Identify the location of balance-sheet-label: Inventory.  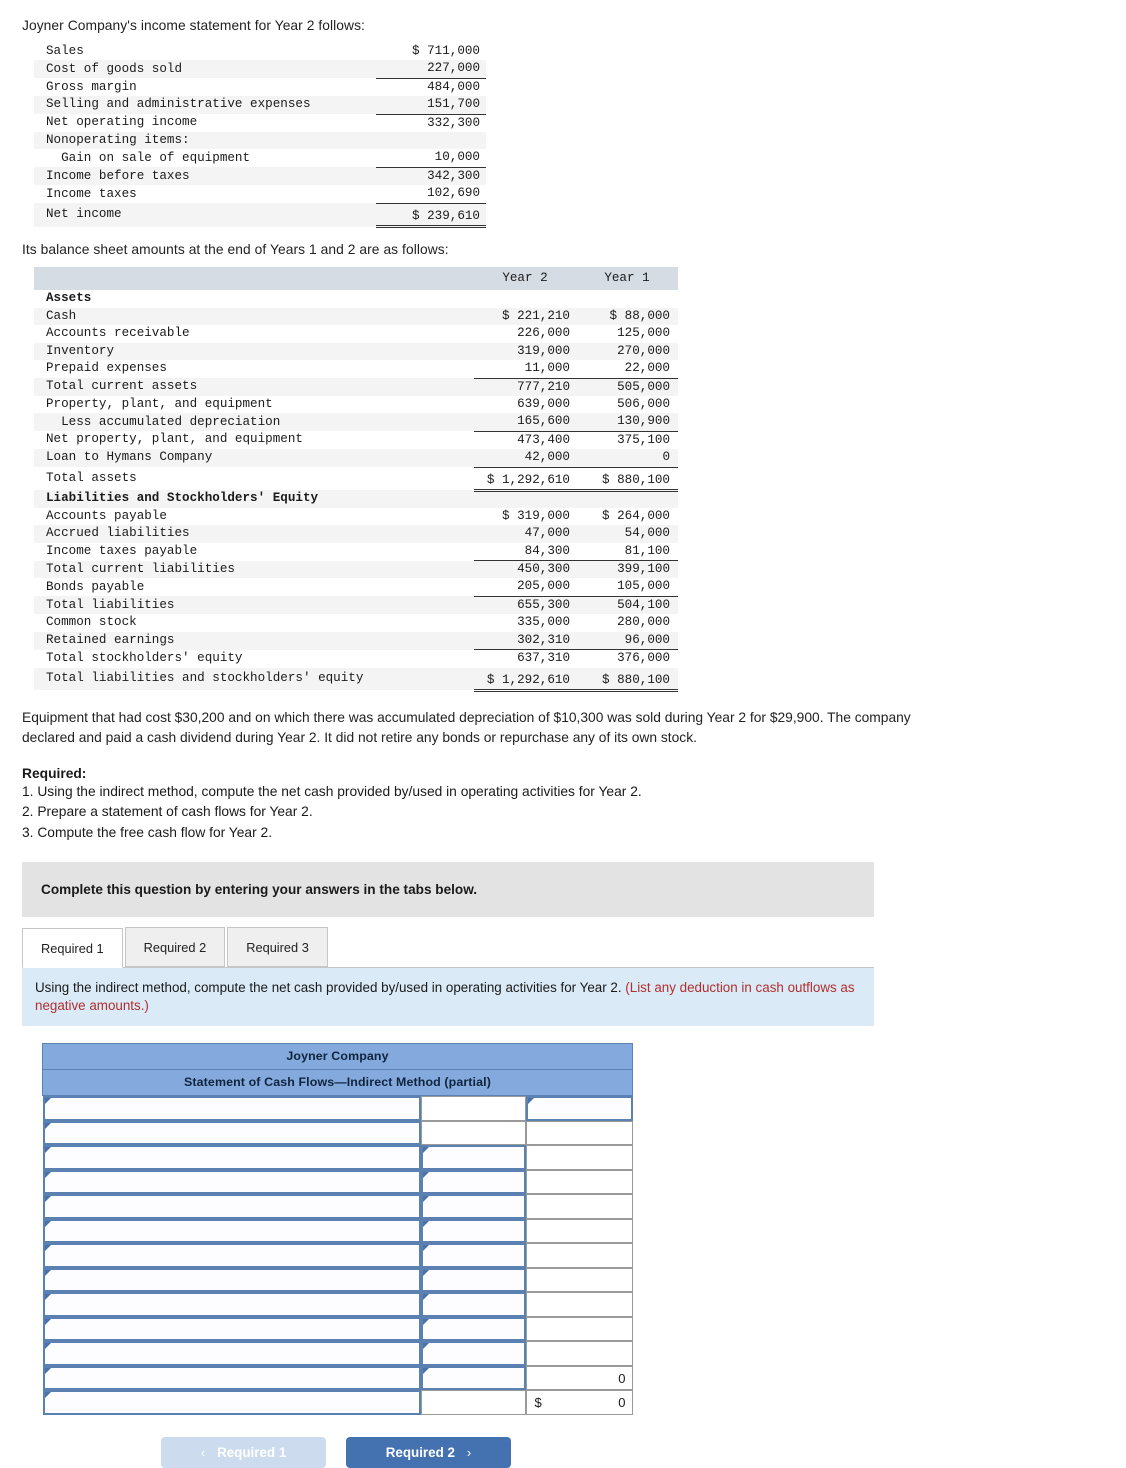
(80, 350).